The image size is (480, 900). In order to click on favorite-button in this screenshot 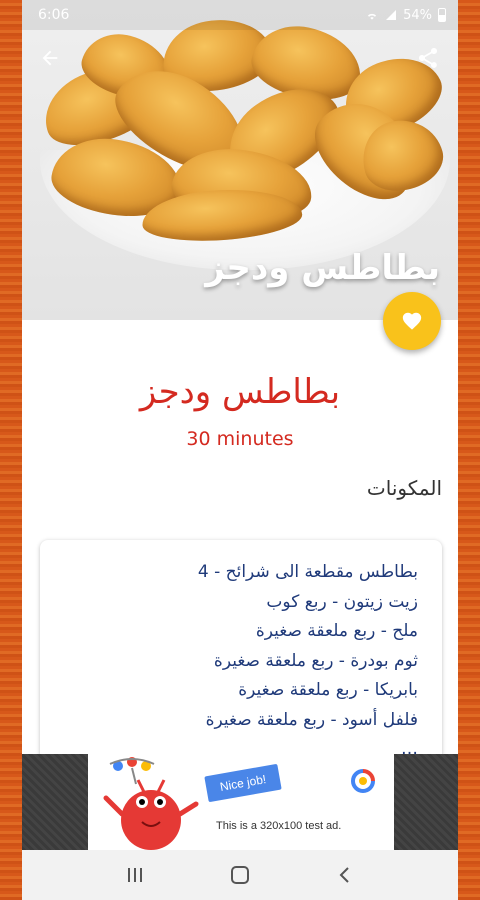, I will do `click(412, 321)`.